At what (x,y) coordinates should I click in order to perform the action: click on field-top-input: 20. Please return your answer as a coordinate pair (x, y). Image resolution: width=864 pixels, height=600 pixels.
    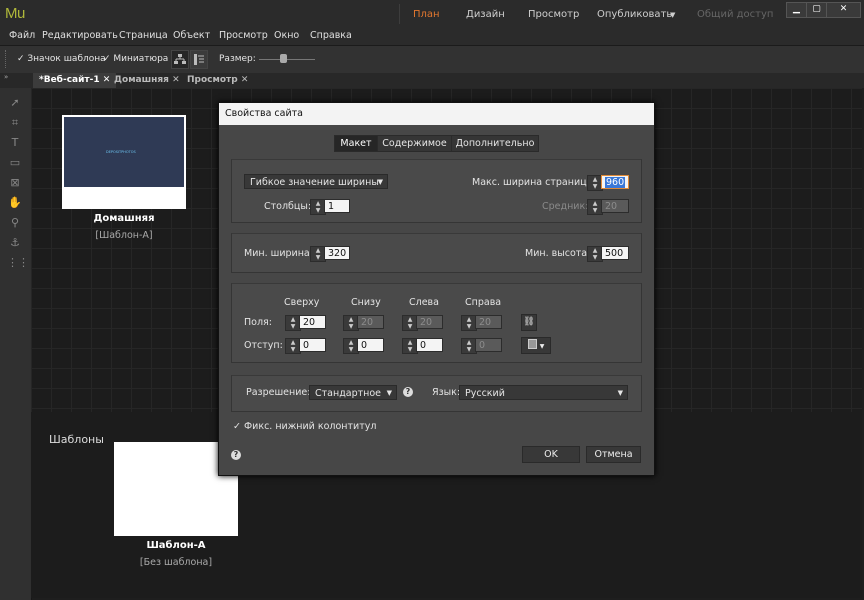
    Looking at the image, I should click on (312, 322).